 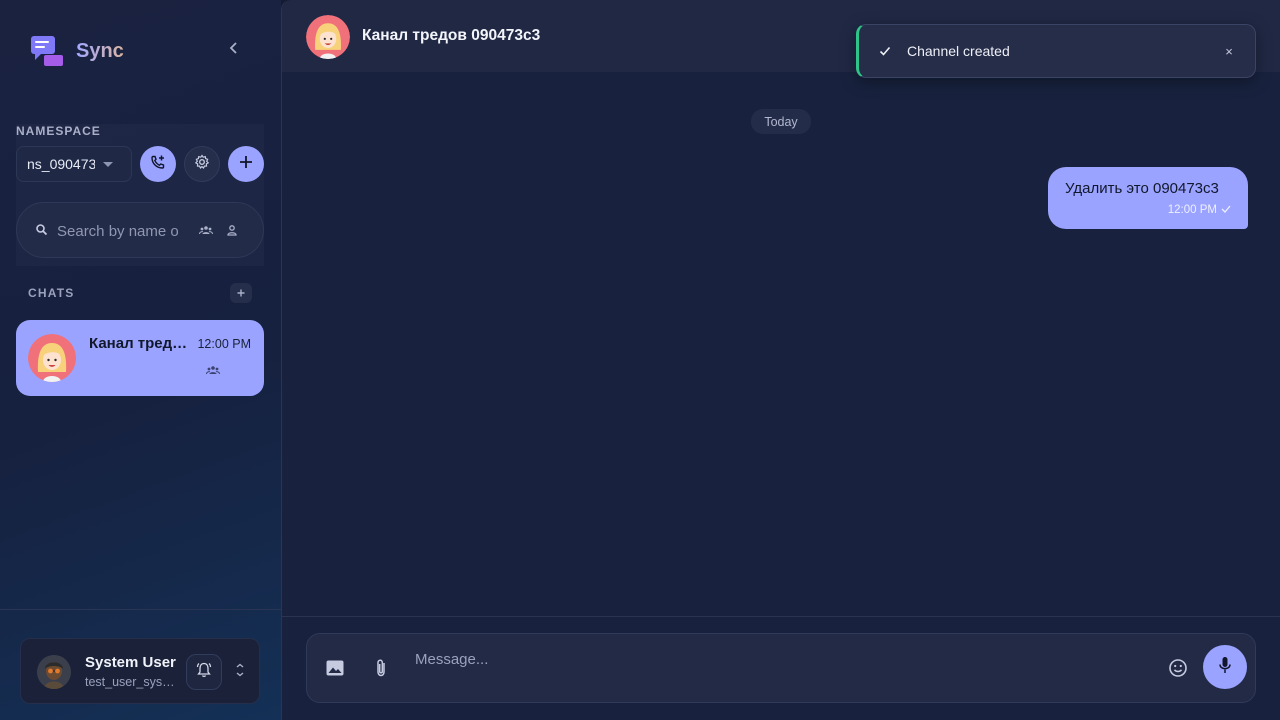 I want to click on message-composer, so click(x=781, y=668).